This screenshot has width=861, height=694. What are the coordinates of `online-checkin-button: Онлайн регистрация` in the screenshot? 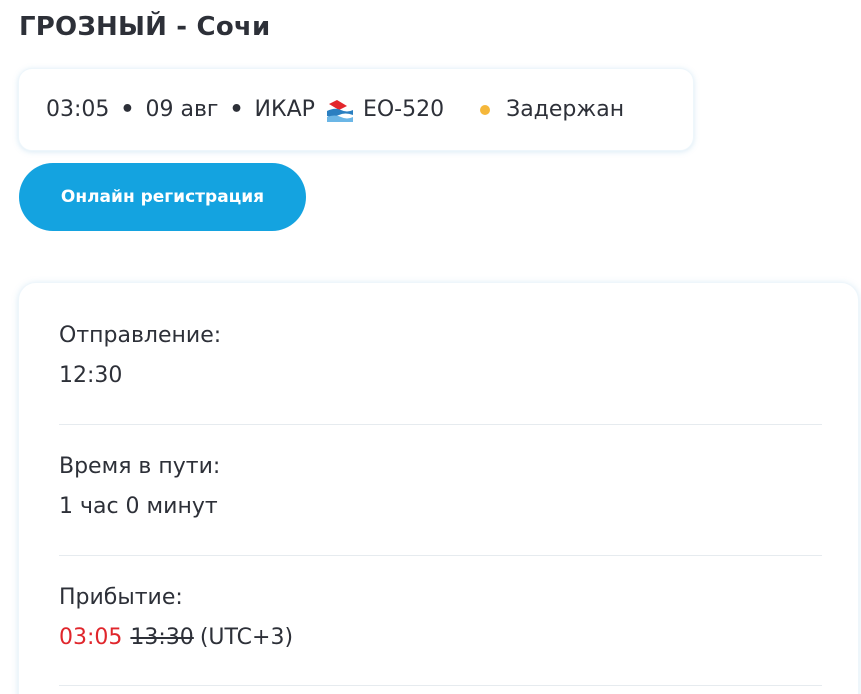 It's located at (162, 197).